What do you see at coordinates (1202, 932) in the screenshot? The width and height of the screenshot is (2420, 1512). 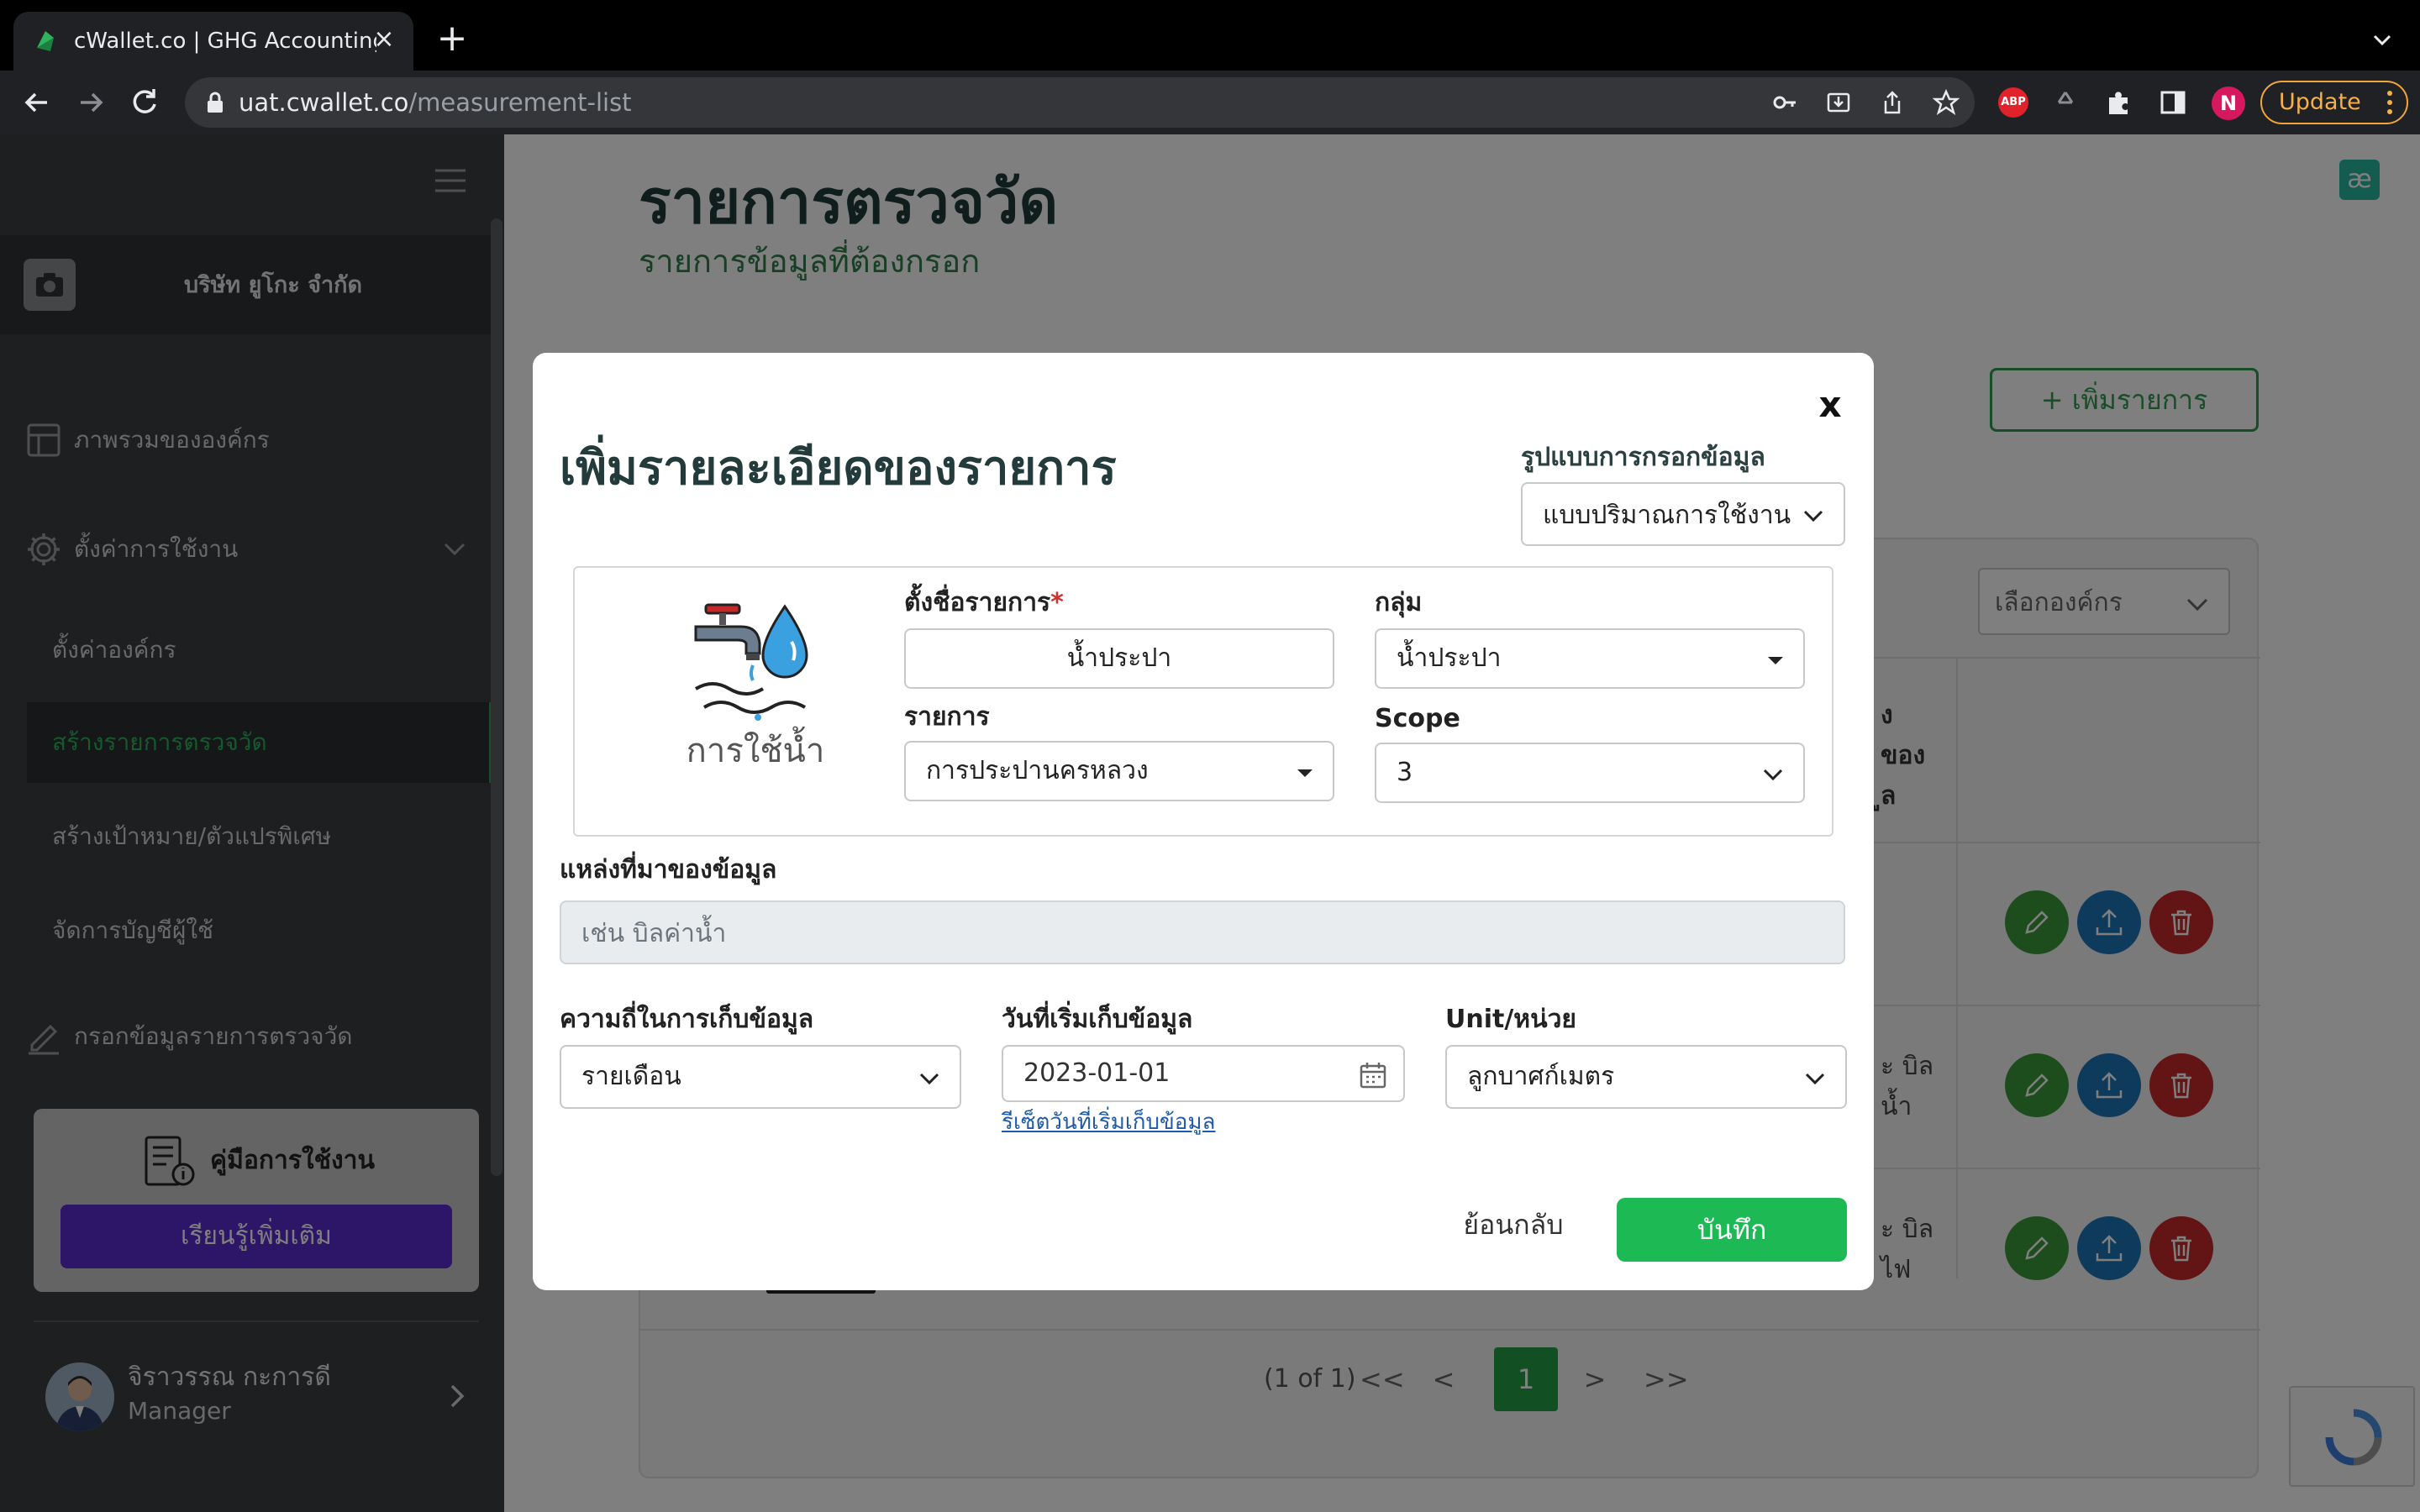 I see `source-input: เช่น บิลค่าน้ำ` at bounding box center [1202, 932].